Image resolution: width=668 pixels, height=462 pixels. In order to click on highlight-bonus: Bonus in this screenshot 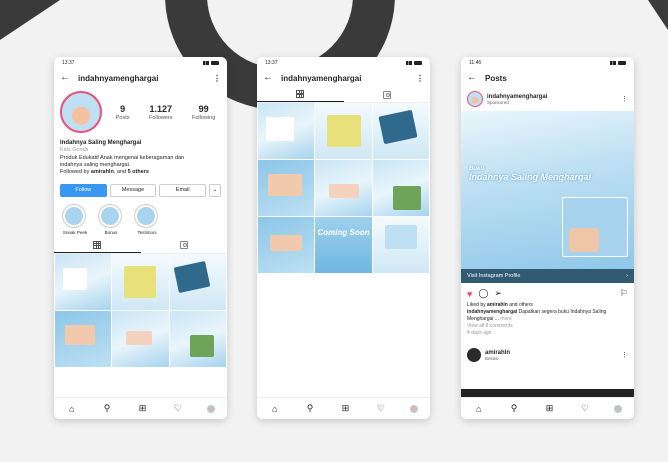, I will do `click(111, 219)`.